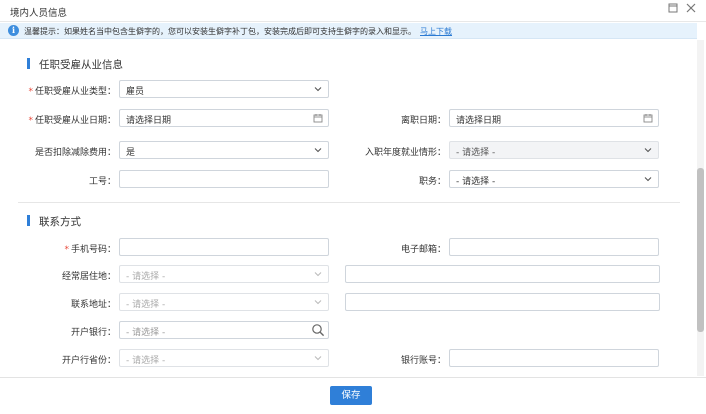 Image resolution: width=706 pixels, height=414 pixels. Describe the element at coordinates (476, 153) in the screenshot. I see `entry-year-status-value: - 请选择 -` at that location.